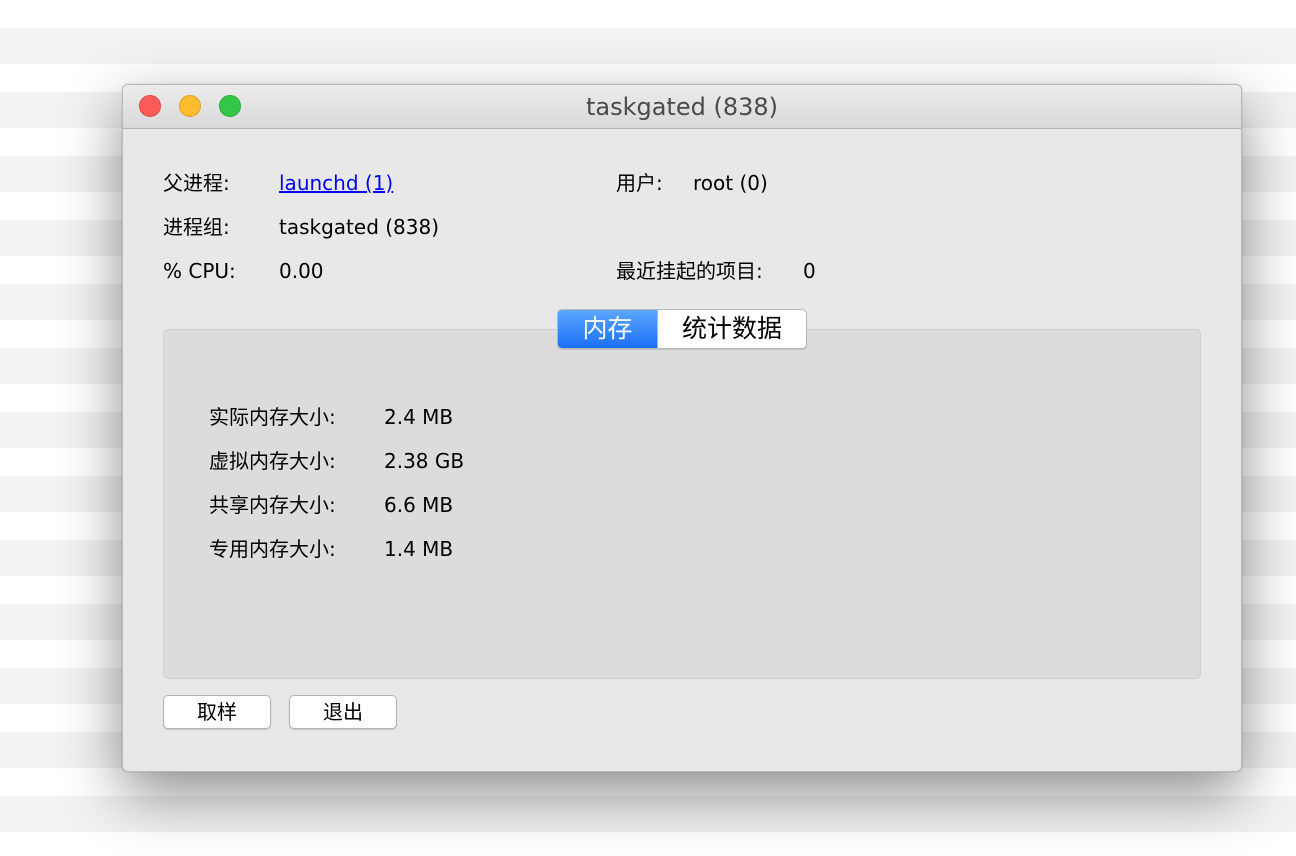  What do you see at coordinates (196, 227) in the screenshot?
I see `process-group-label: 进程组:` at bounding box center [196, 227].